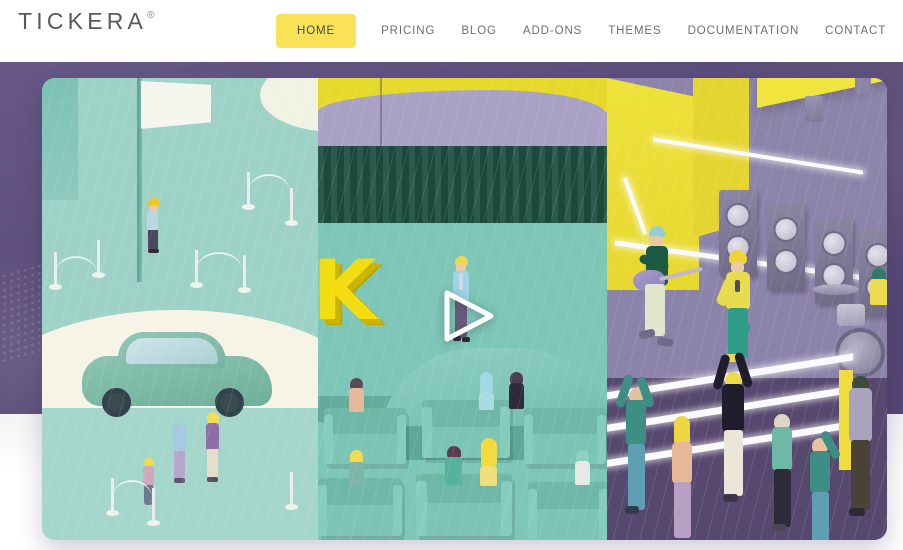 This screenshot has width=903, height=550. I want to click on wall-seam, so click(381, 112).